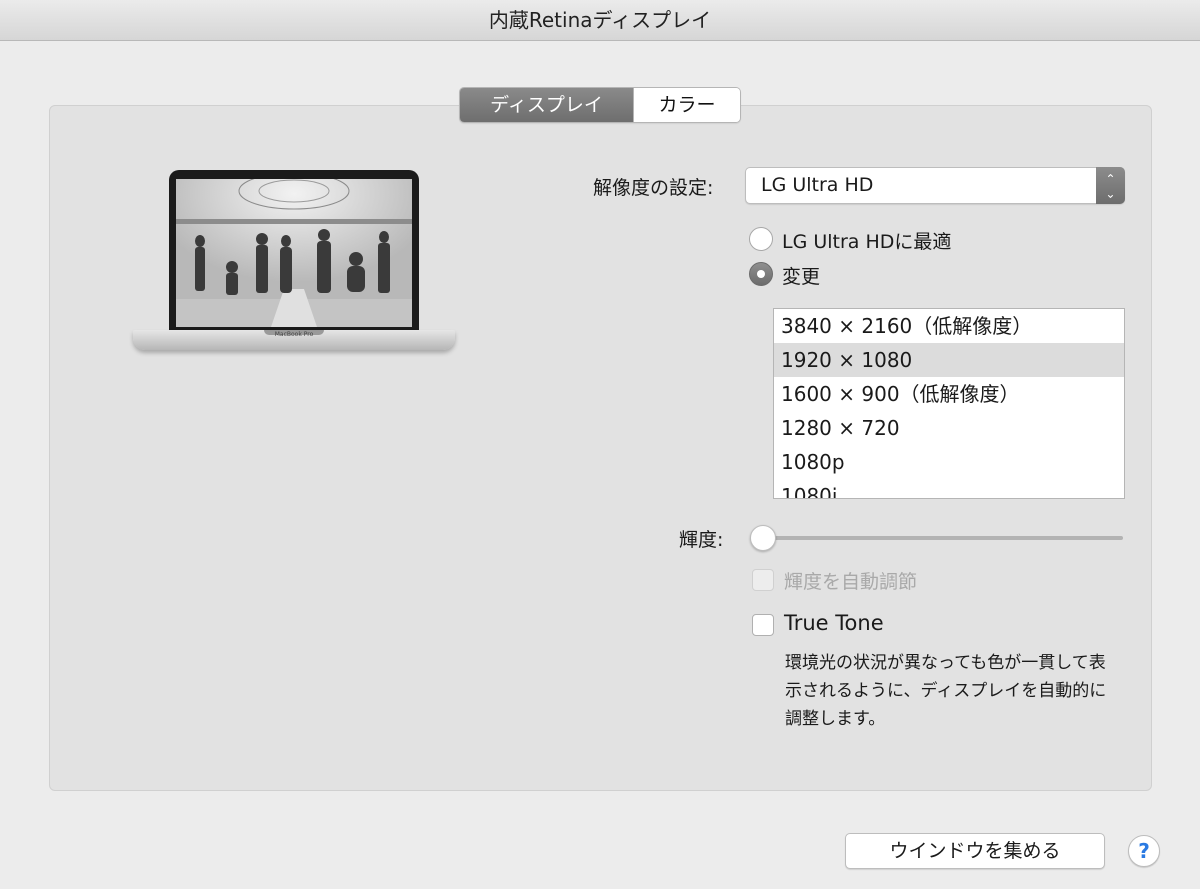 This screenshot has width=1200, height=889. Describe the element at coordinates (867, 242) in the screenshot. I see `radio-optimal-label: LG Ultra HDに最適` at that location.